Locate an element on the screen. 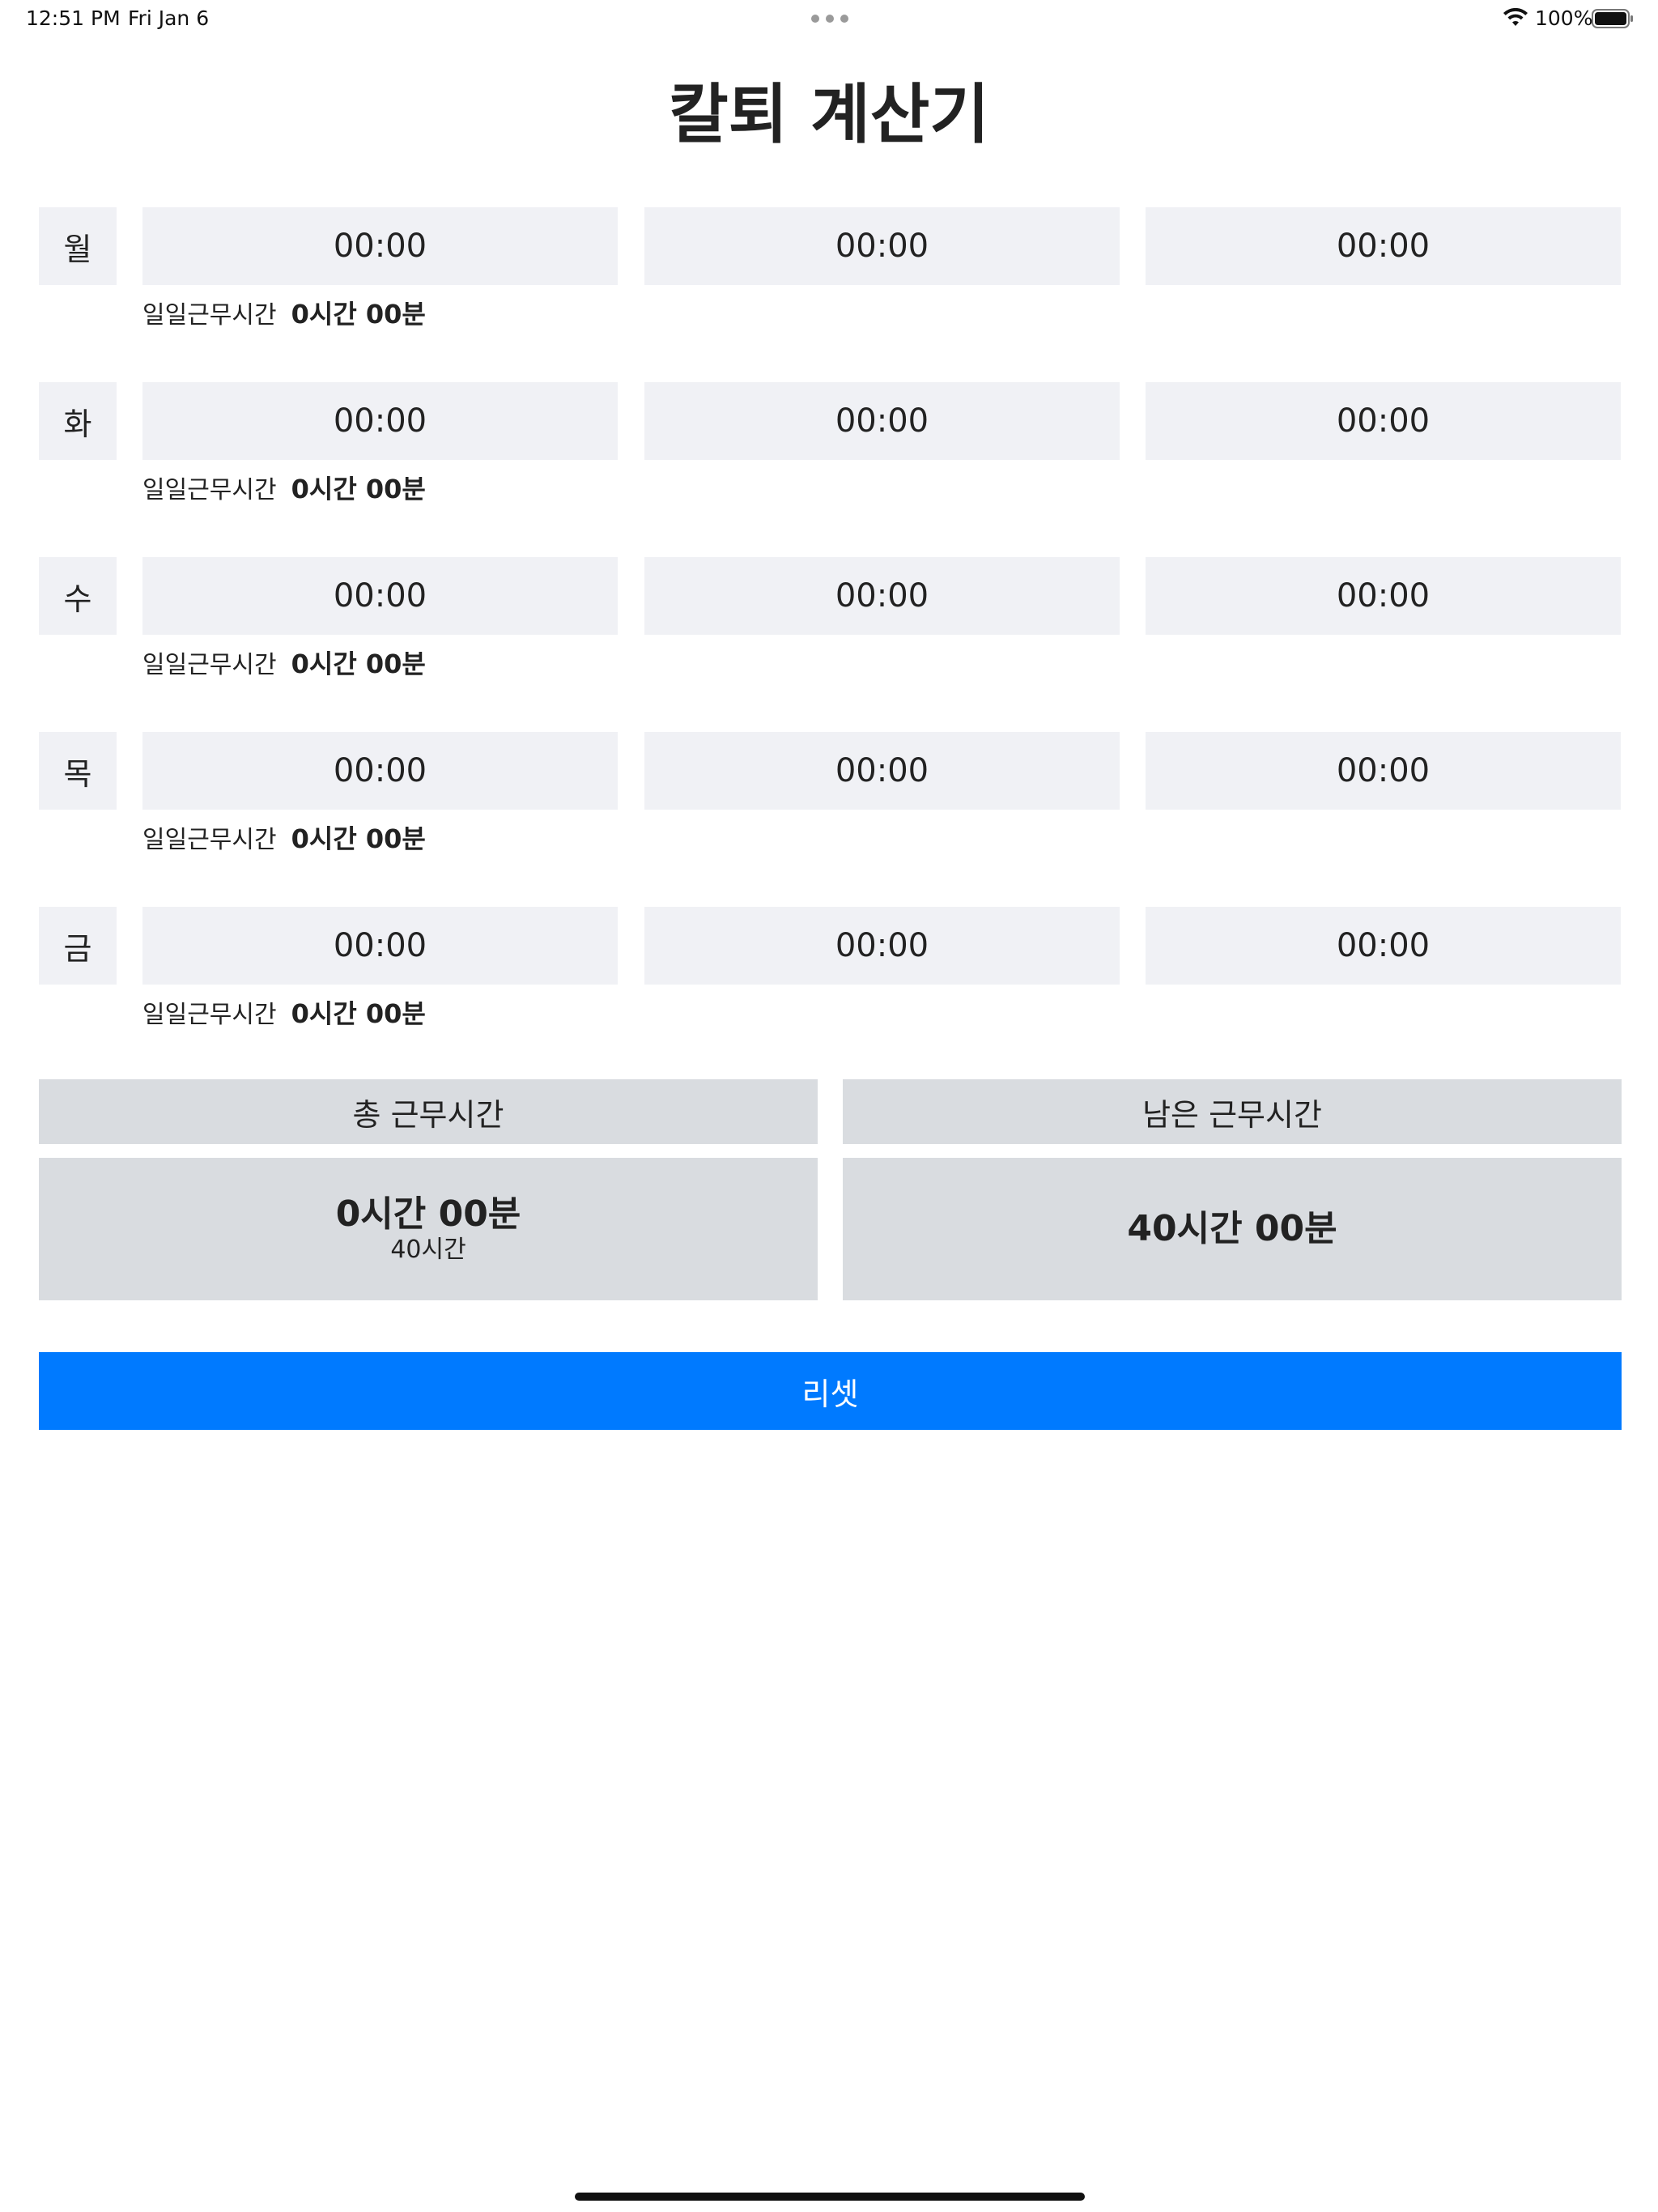 The height and width of the screenshot is (2212, 1658). day-label: 수 is located at coordinates (78, 596).